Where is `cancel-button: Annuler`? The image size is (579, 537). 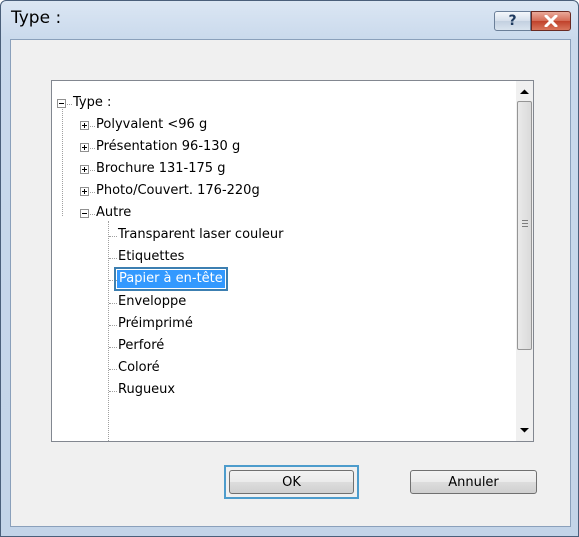 cancel-button: Annuler is located at coordinates (473, 482).